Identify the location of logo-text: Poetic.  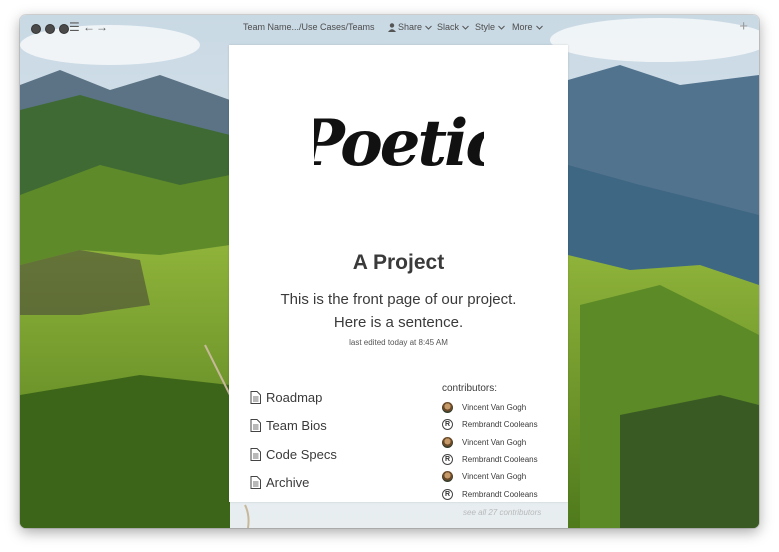
(399, 143).